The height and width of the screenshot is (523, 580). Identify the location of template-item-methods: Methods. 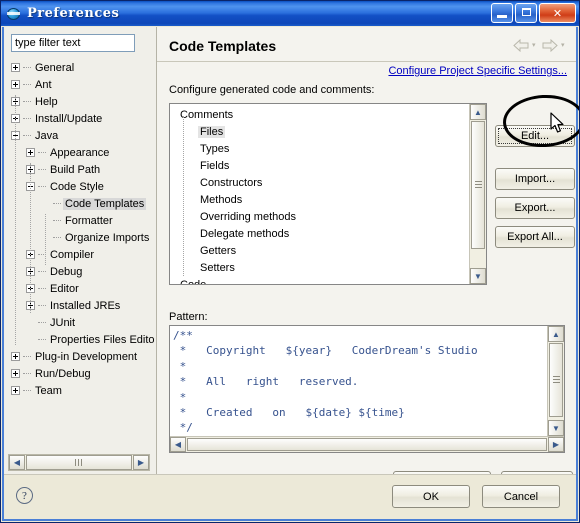
(319, 199).